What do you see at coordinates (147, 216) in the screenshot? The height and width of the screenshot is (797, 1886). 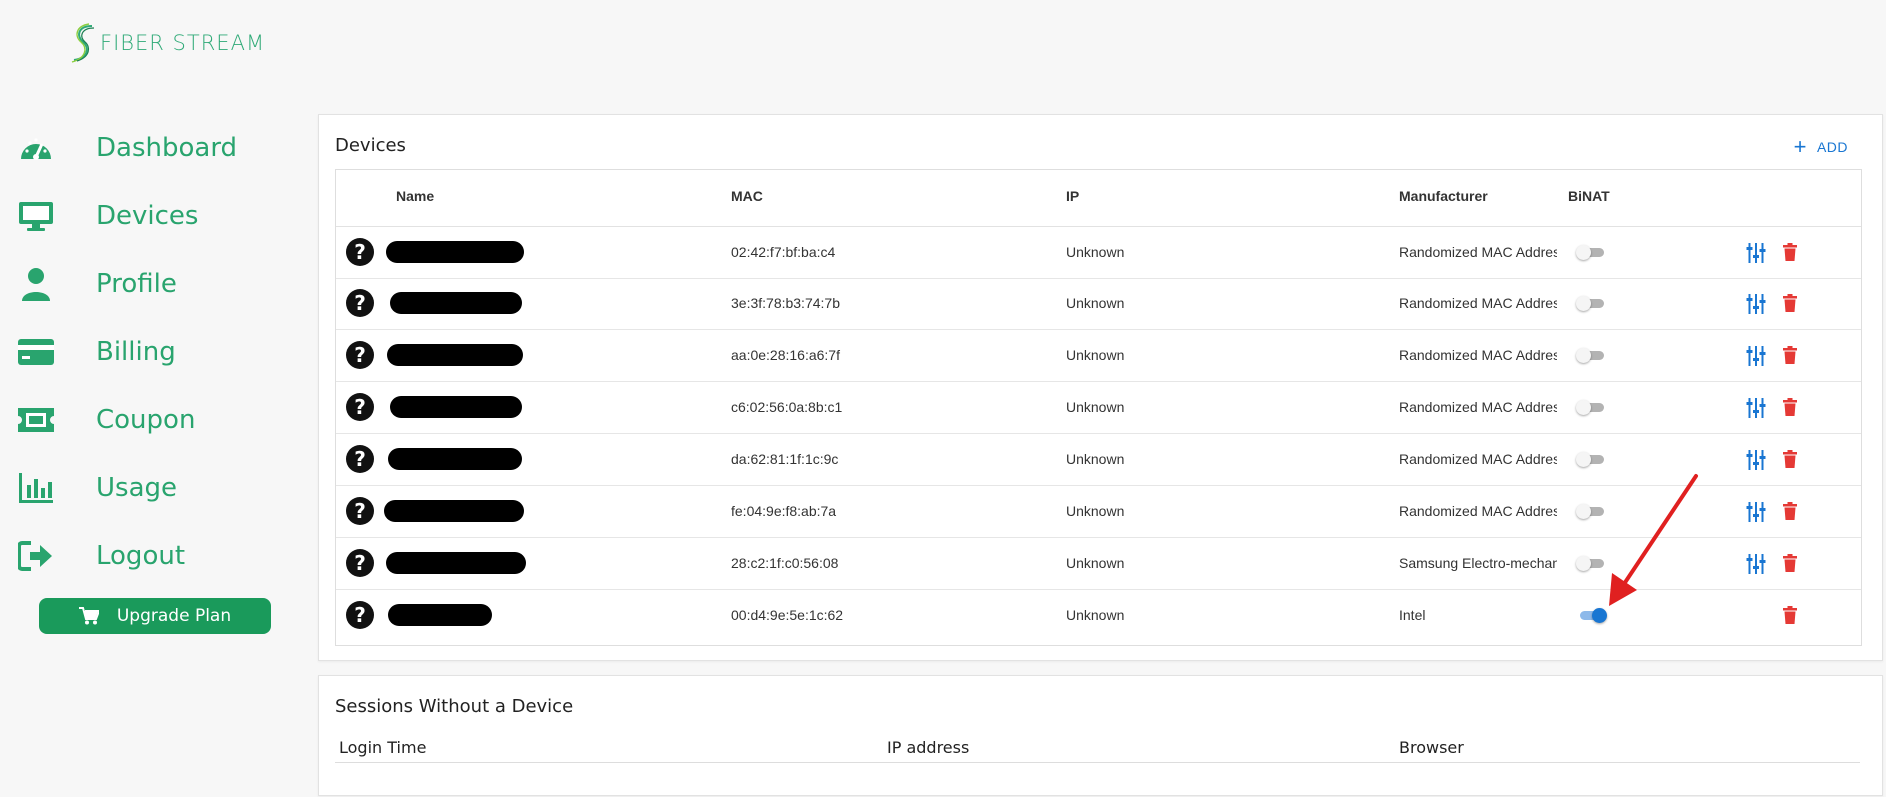 I see `sidebar-item-label: Devices` at bounding box center [147, 216].